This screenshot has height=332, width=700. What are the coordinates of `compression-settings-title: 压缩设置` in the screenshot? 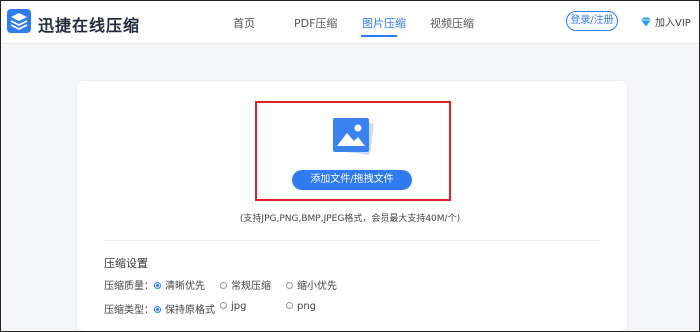 It's located at (126, 263).